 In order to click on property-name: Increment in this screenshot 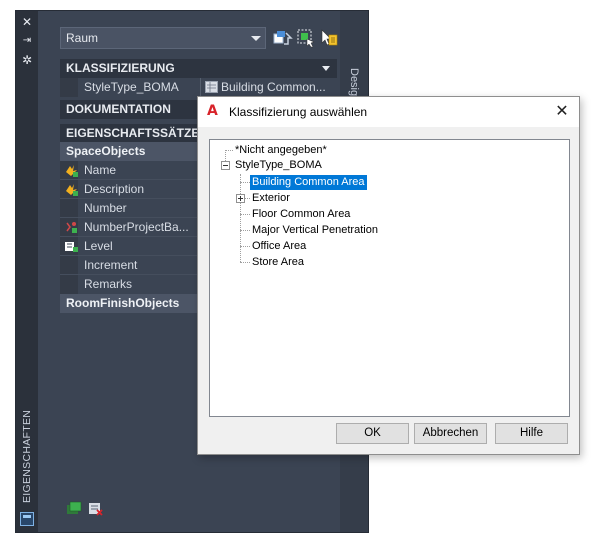, I will do `click(111, 265)`.